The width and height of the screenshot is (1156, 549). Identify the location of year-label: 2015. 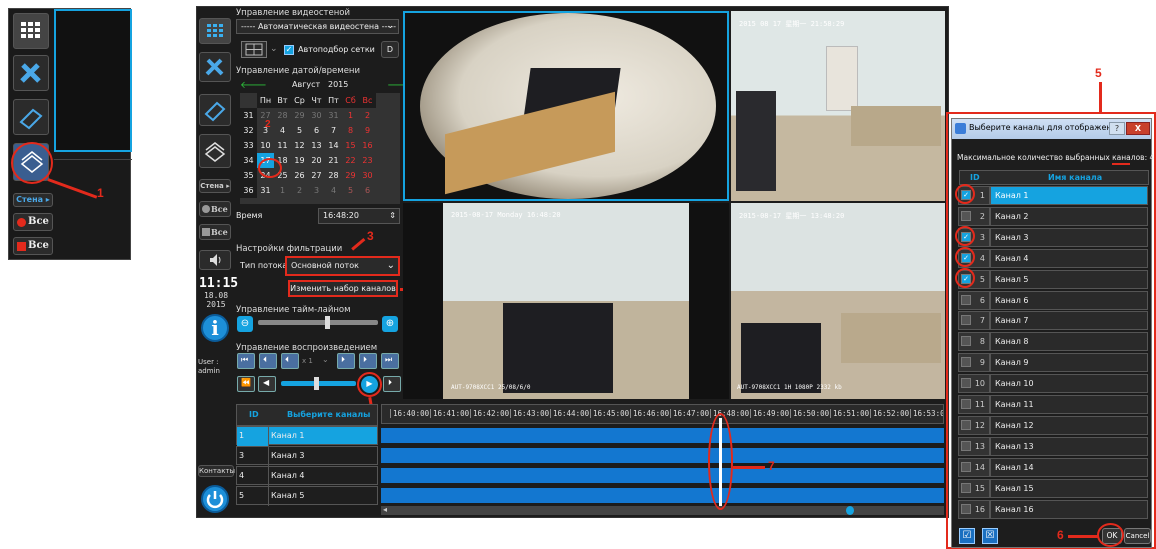
(338, 84).